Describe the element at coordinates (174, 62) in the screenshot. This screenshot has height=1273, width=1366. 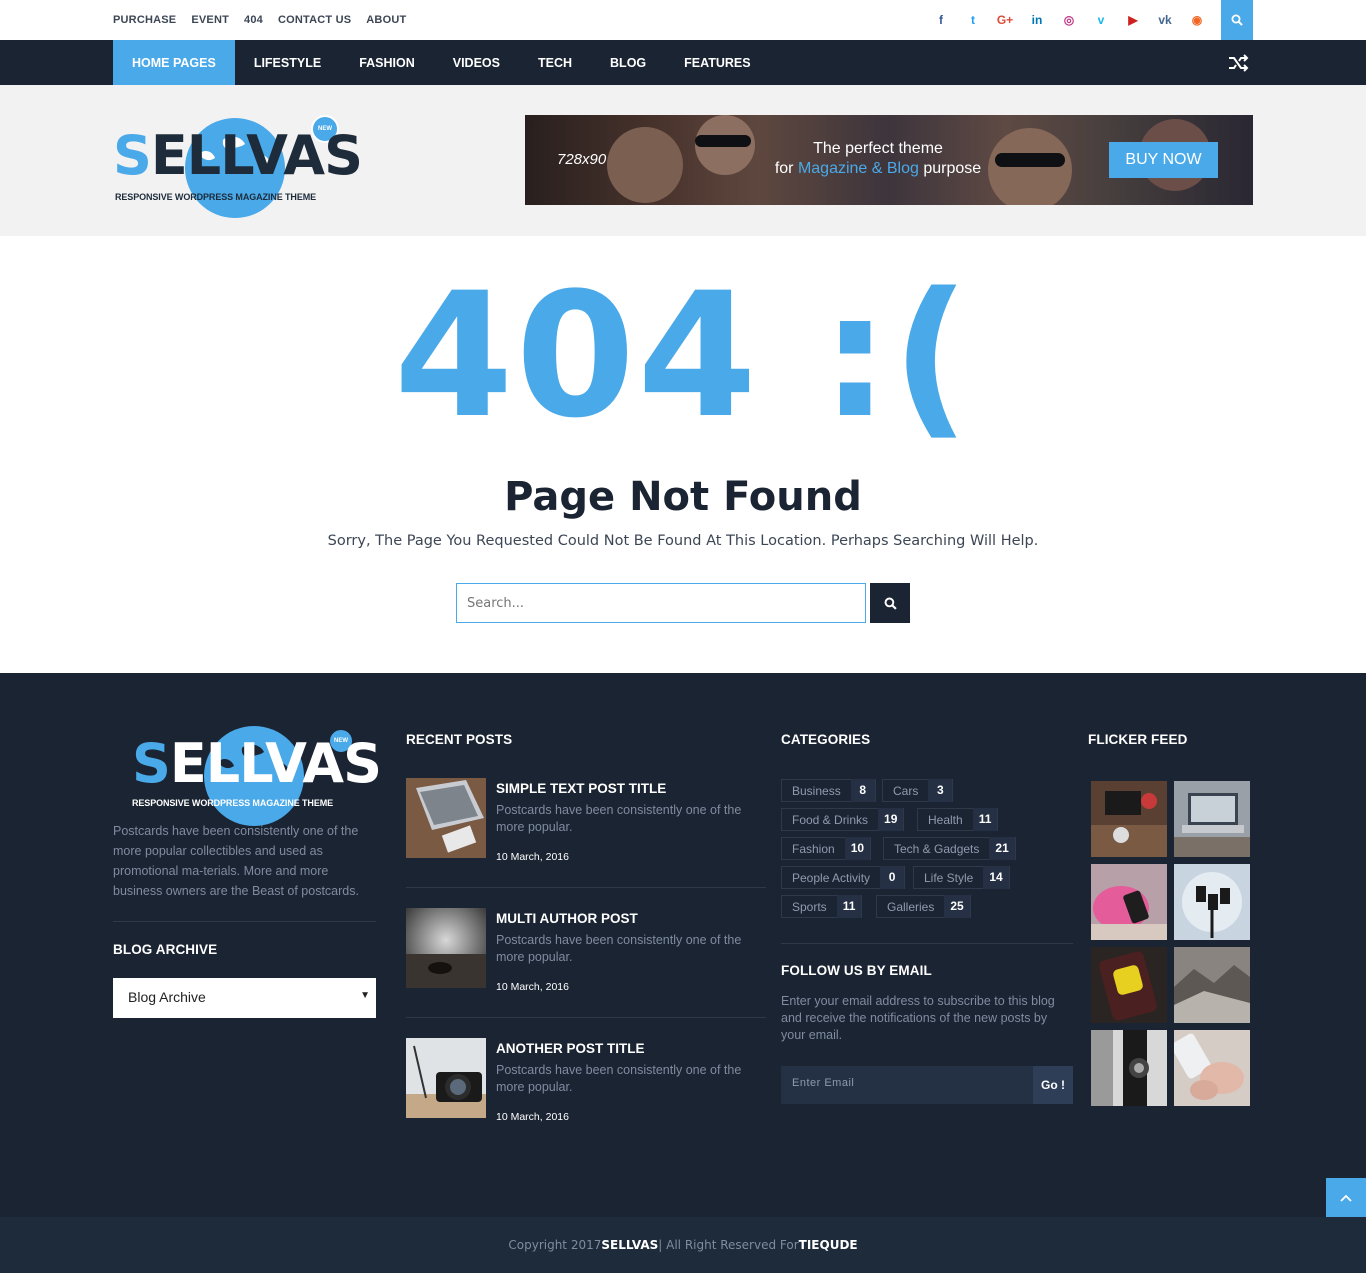
I see `nav-item-home-pages: HOME PAGES` at that location.